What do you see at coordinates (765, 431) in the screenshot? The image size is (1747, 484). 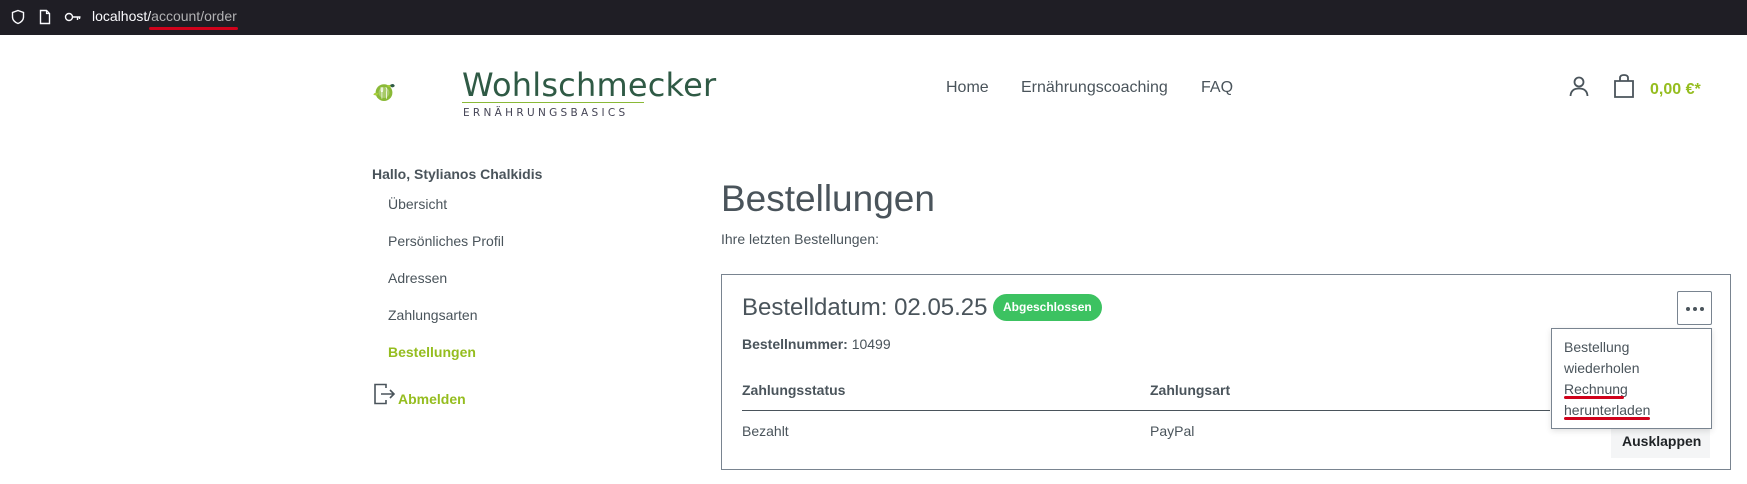 I see `payment-status-value: Bezahlt` at bounding box center [765, 431].